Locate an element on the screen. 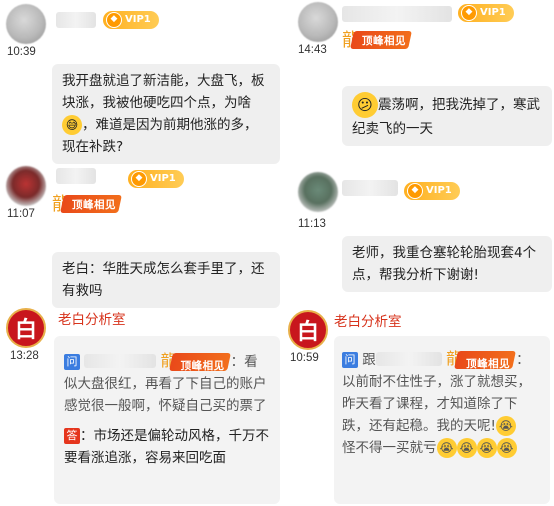 Image resolution: width=554 pixels, height=506 pixels. message-time: 11:13 is located at coordinates (312, 224).